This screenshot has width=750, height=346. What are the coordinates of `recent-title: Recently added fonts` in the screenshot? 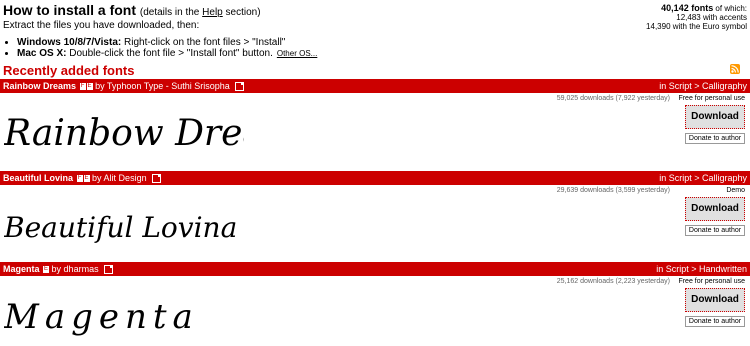 It's located at (69, 70).